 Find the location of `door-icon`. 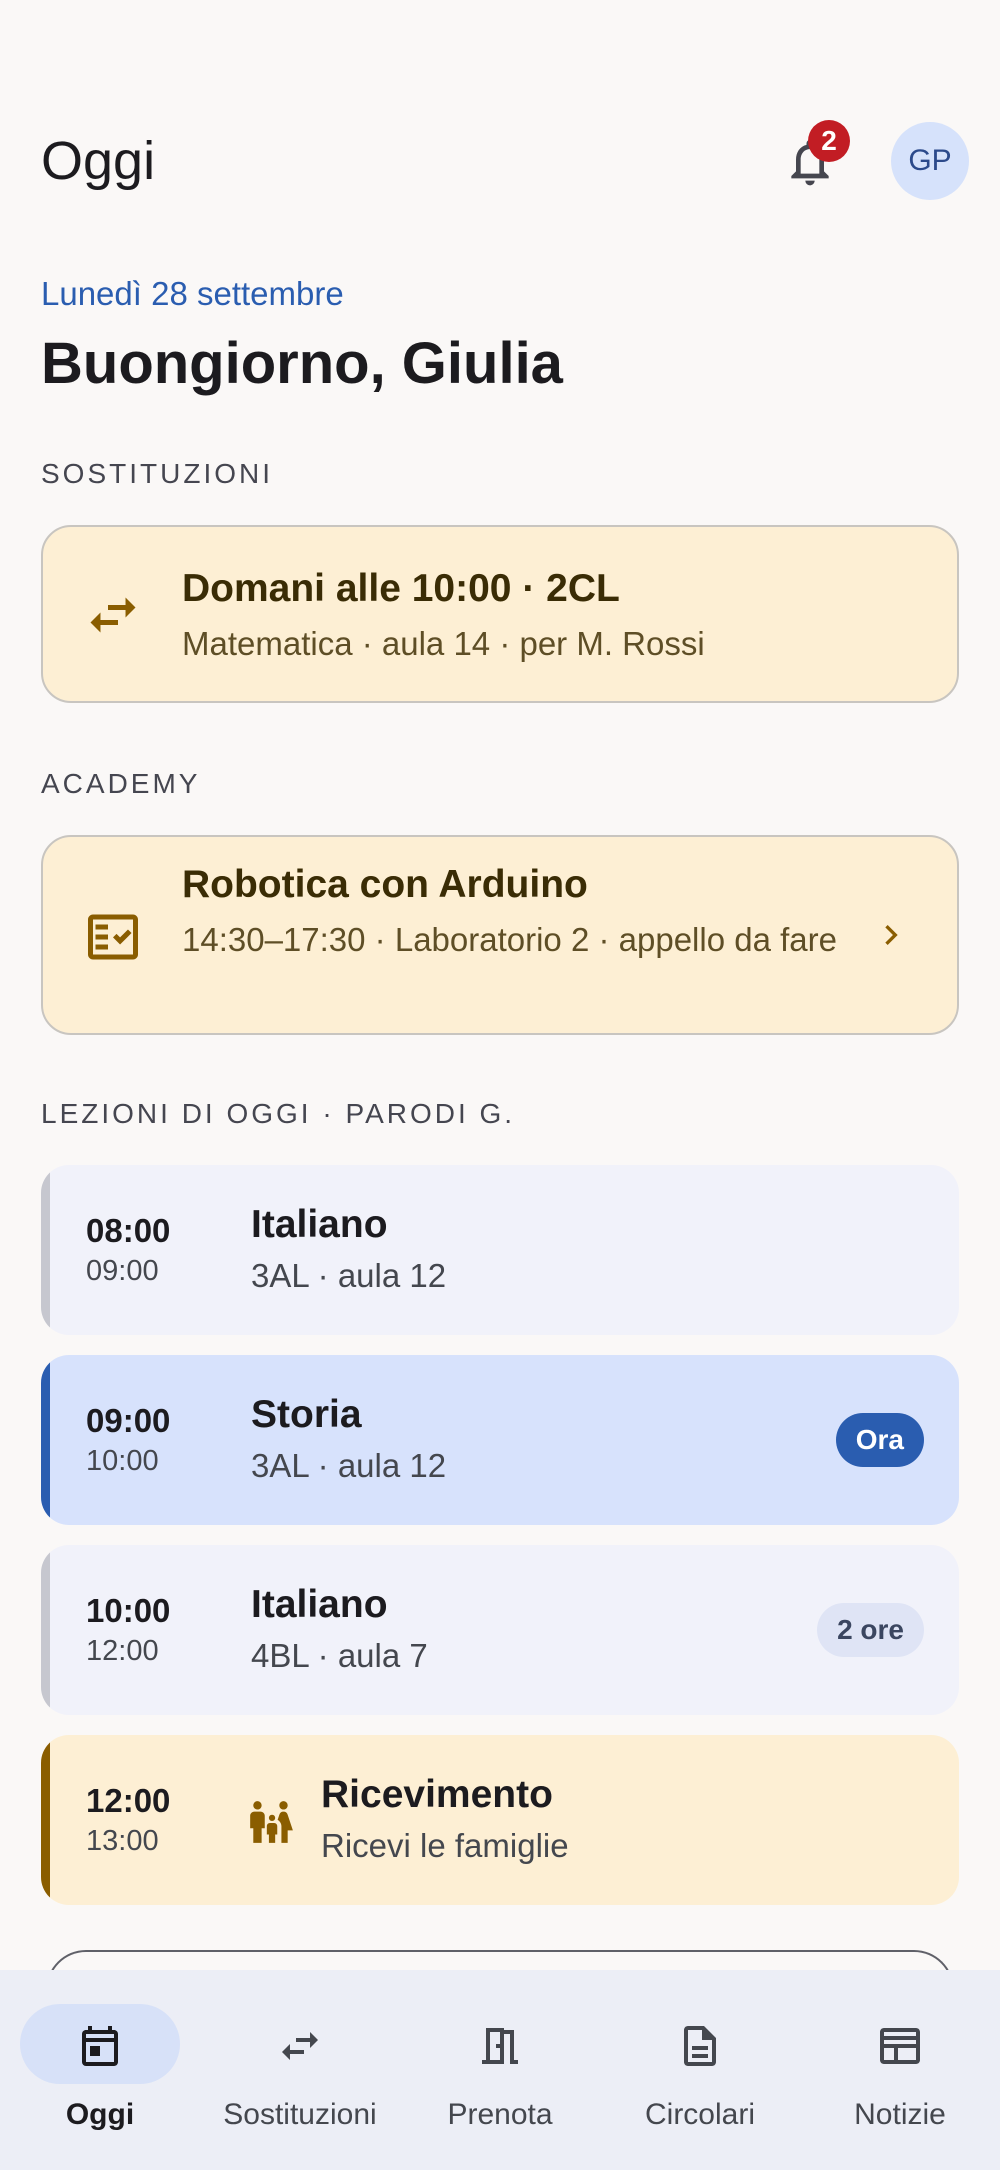

door-icon is located at coordinates (500, 2046).